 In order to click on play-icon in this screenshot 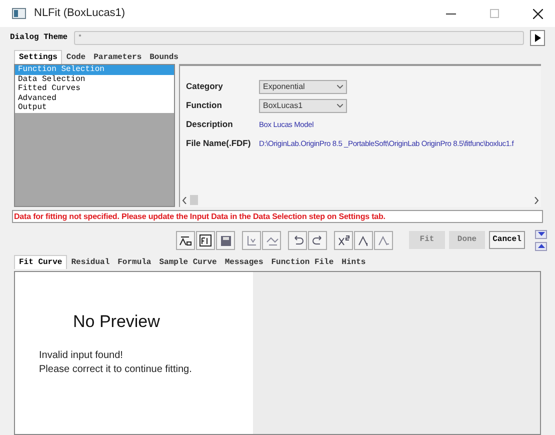, I will do `click(537, 38)`.